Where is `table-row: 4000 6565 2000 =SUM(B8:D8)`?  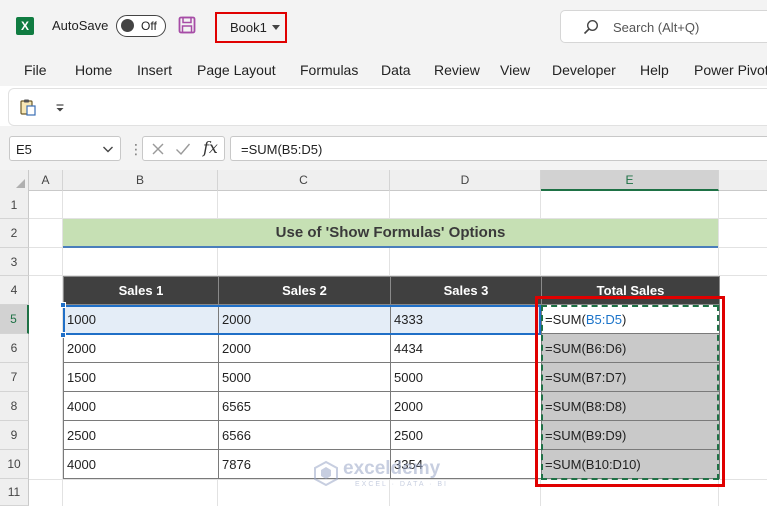 table-row: 4000 6565 2000 =SUM(B8:D8) is located at coordinates (391, 406).